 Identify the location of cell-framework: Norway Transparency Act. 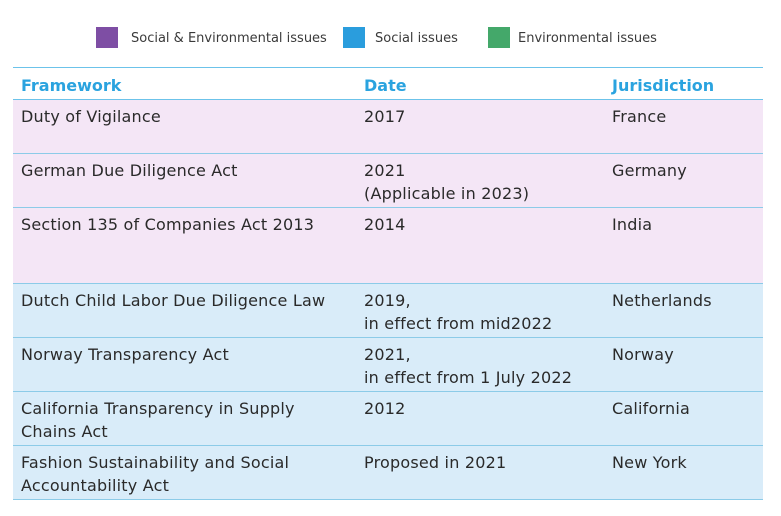
(184, 364).